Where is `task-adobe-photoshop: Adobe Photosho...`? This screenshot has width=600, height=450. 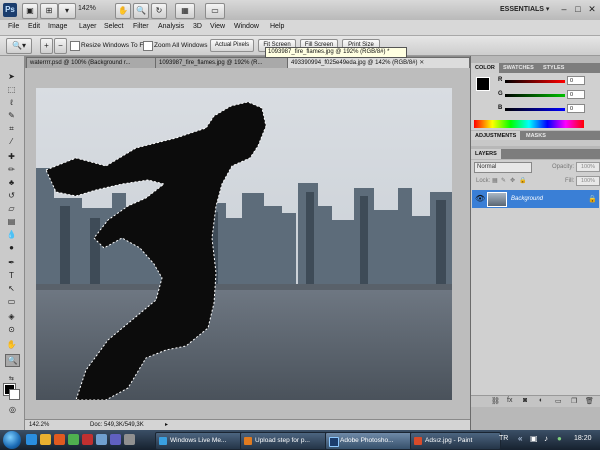
task-adobe-photoshop: Adobe Photosho... is located at coordinates (370, 441).